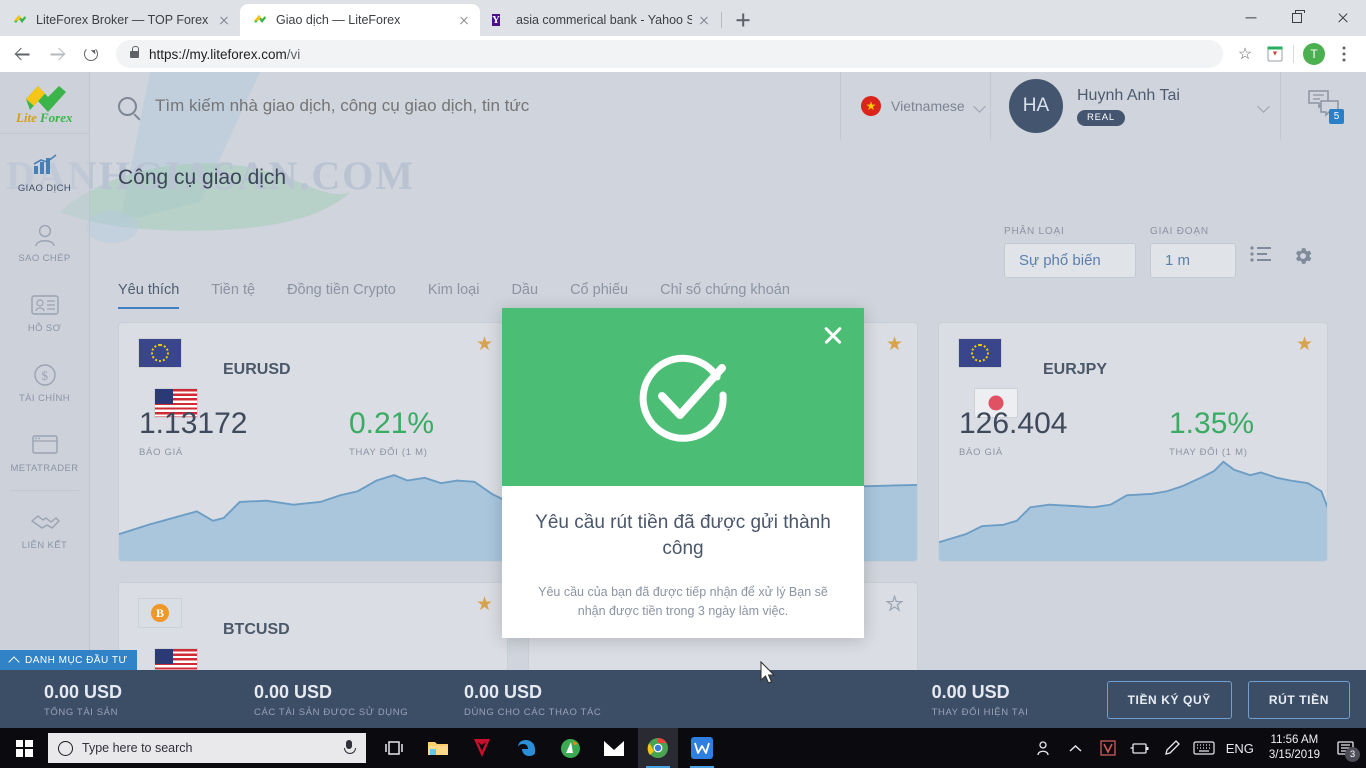  What do you see at coordinates (833, 335) in the screenshot?
I see `modal-close-icon` at bounding box center [833, 335].